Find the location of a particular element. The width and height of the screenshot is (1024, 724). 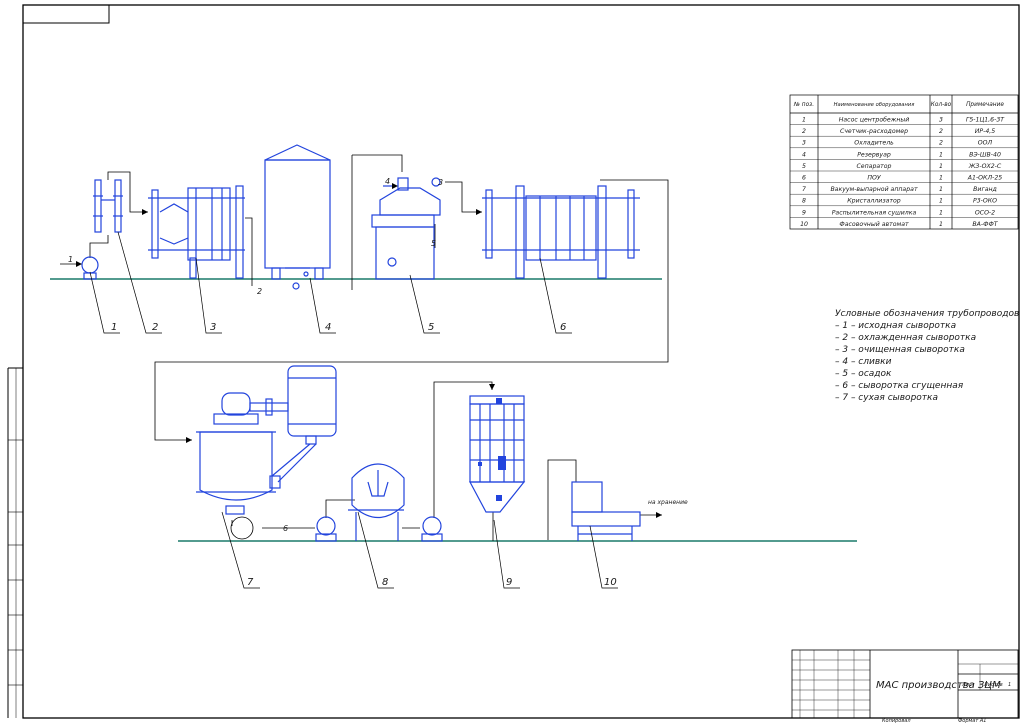

legend-item-7: – 7 – сухая сыворотка is located at coordinates (886, 398).